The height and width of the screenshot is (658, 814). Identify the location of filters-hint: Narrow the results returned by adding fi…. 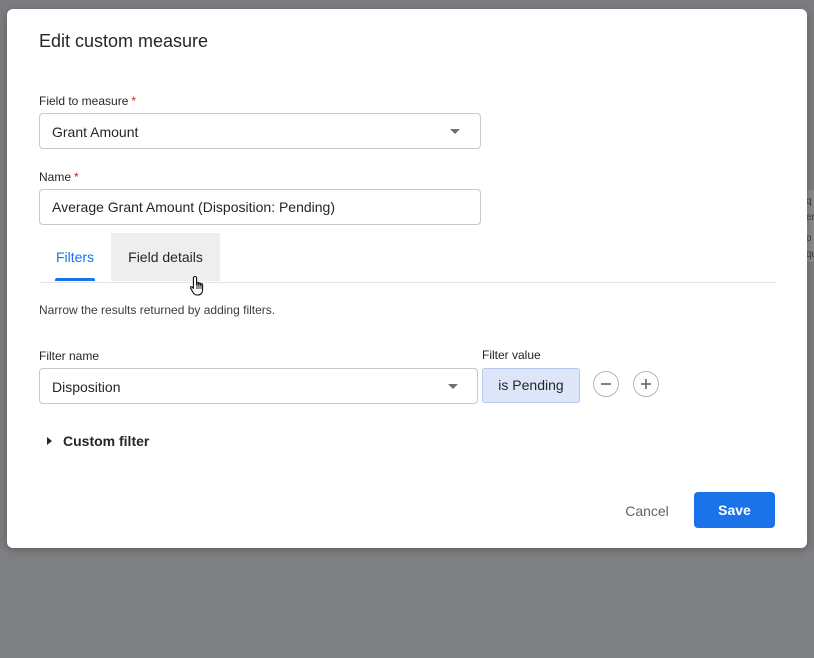
(157, 310).